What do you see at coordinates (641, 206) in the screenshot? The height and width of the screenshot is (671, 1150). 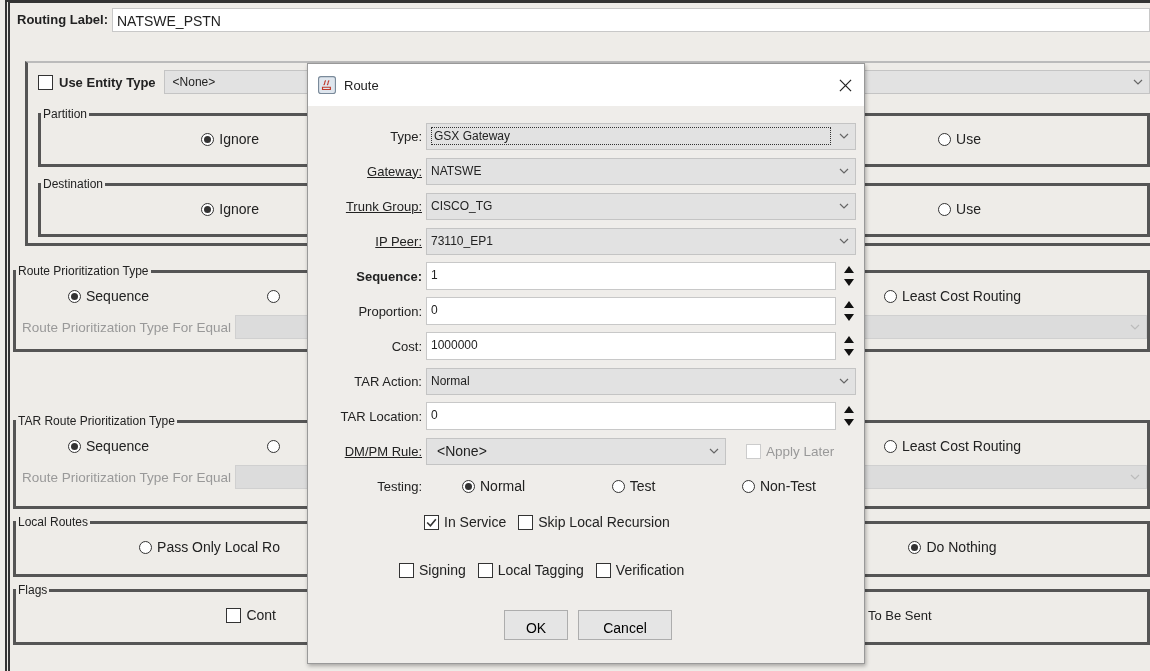 I see `dropdown: CISCO_TG` at bounding box center [641, 206].